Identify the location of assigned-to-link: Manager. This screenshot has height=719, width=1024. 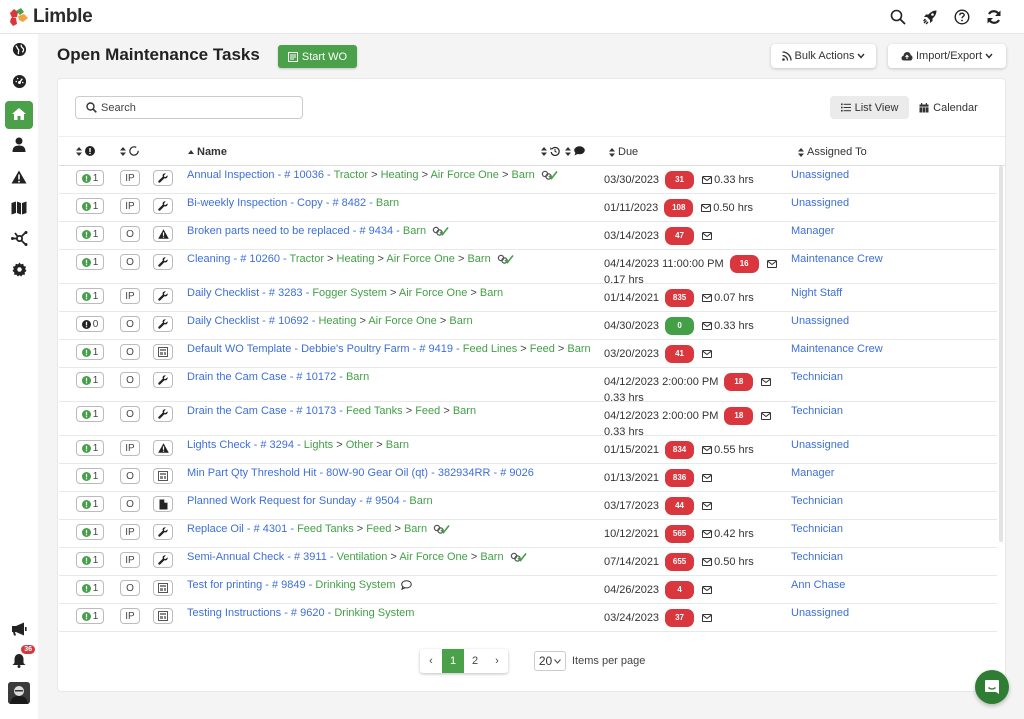
(812, 231).